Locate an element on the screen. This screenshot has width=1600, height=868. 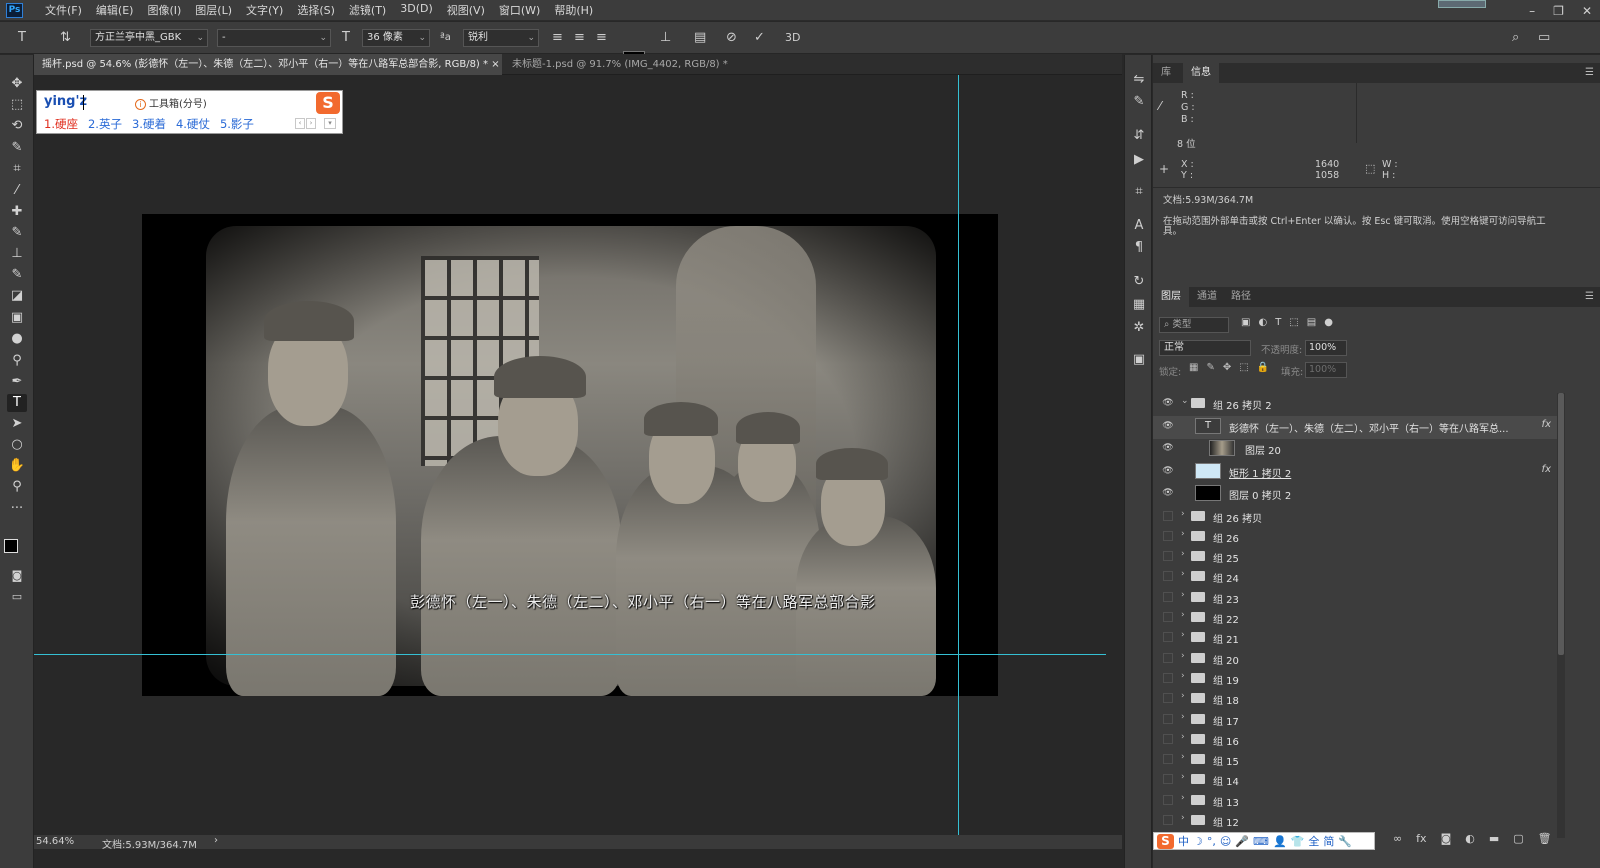
ellipse-tool-icon: ○ is located at coordinates (17, 445).